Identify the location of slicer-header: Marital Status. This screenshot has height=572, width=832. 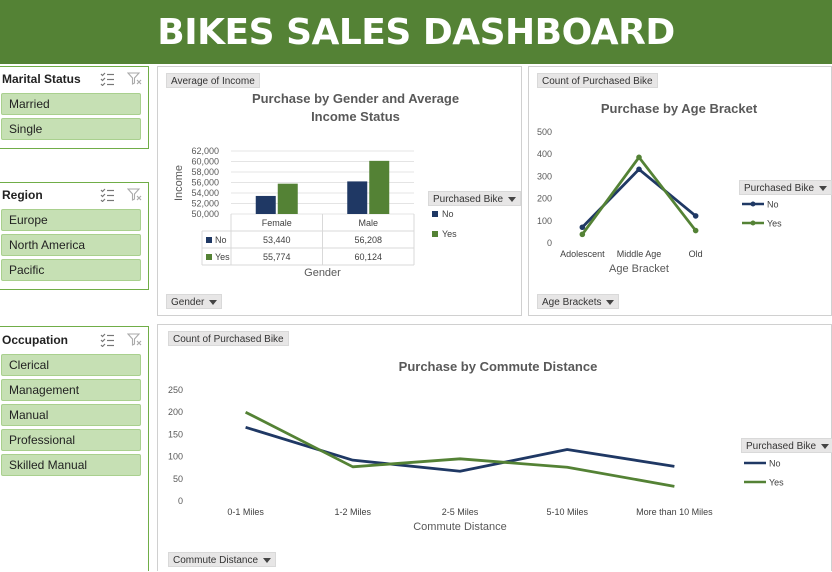
(74, 79).